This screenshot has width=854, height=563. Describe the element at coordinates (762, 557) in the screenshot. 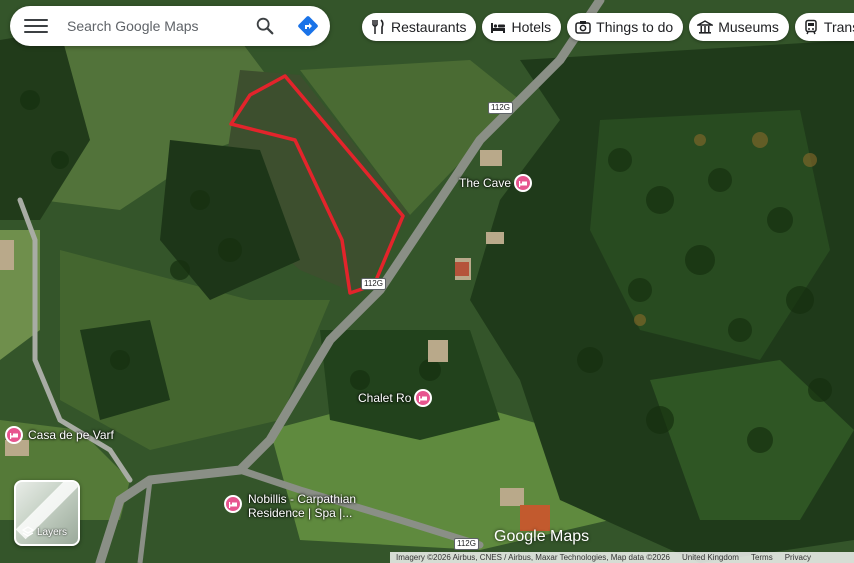

I see `terms-link: Terms` at that location.